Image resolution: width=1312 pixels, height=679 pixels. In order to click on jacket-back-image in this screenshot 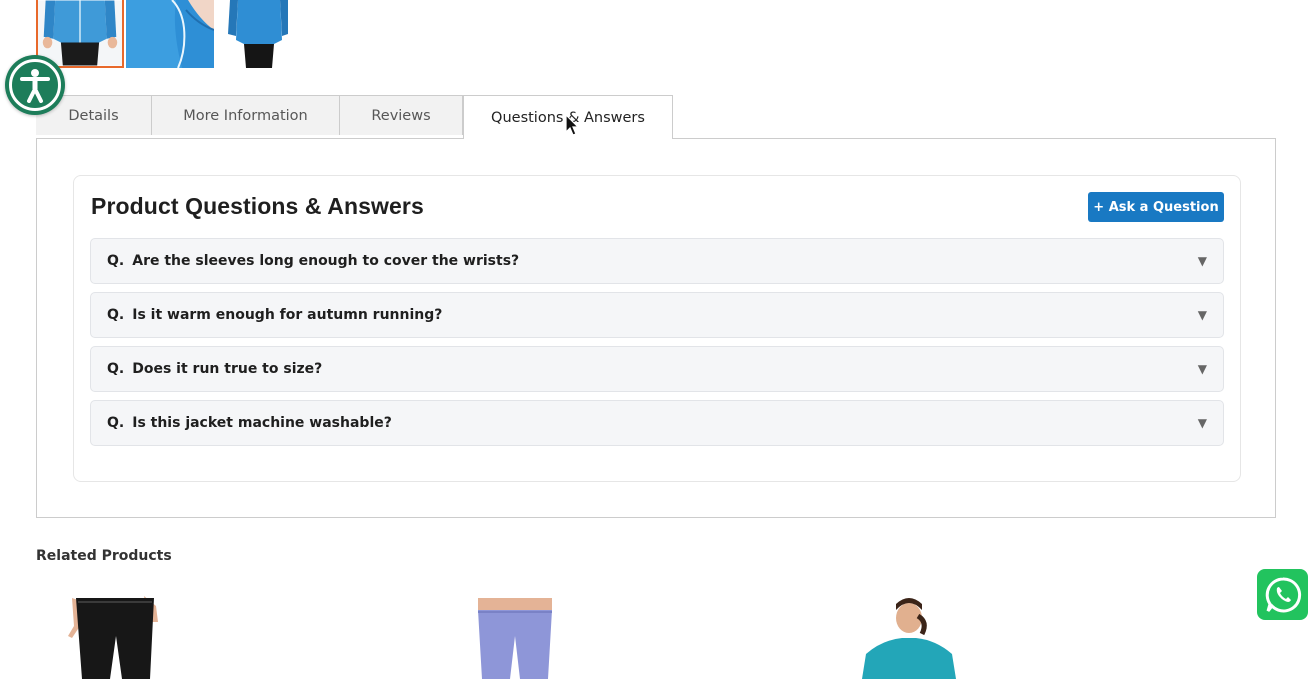, I will do `click(260, 34)`.